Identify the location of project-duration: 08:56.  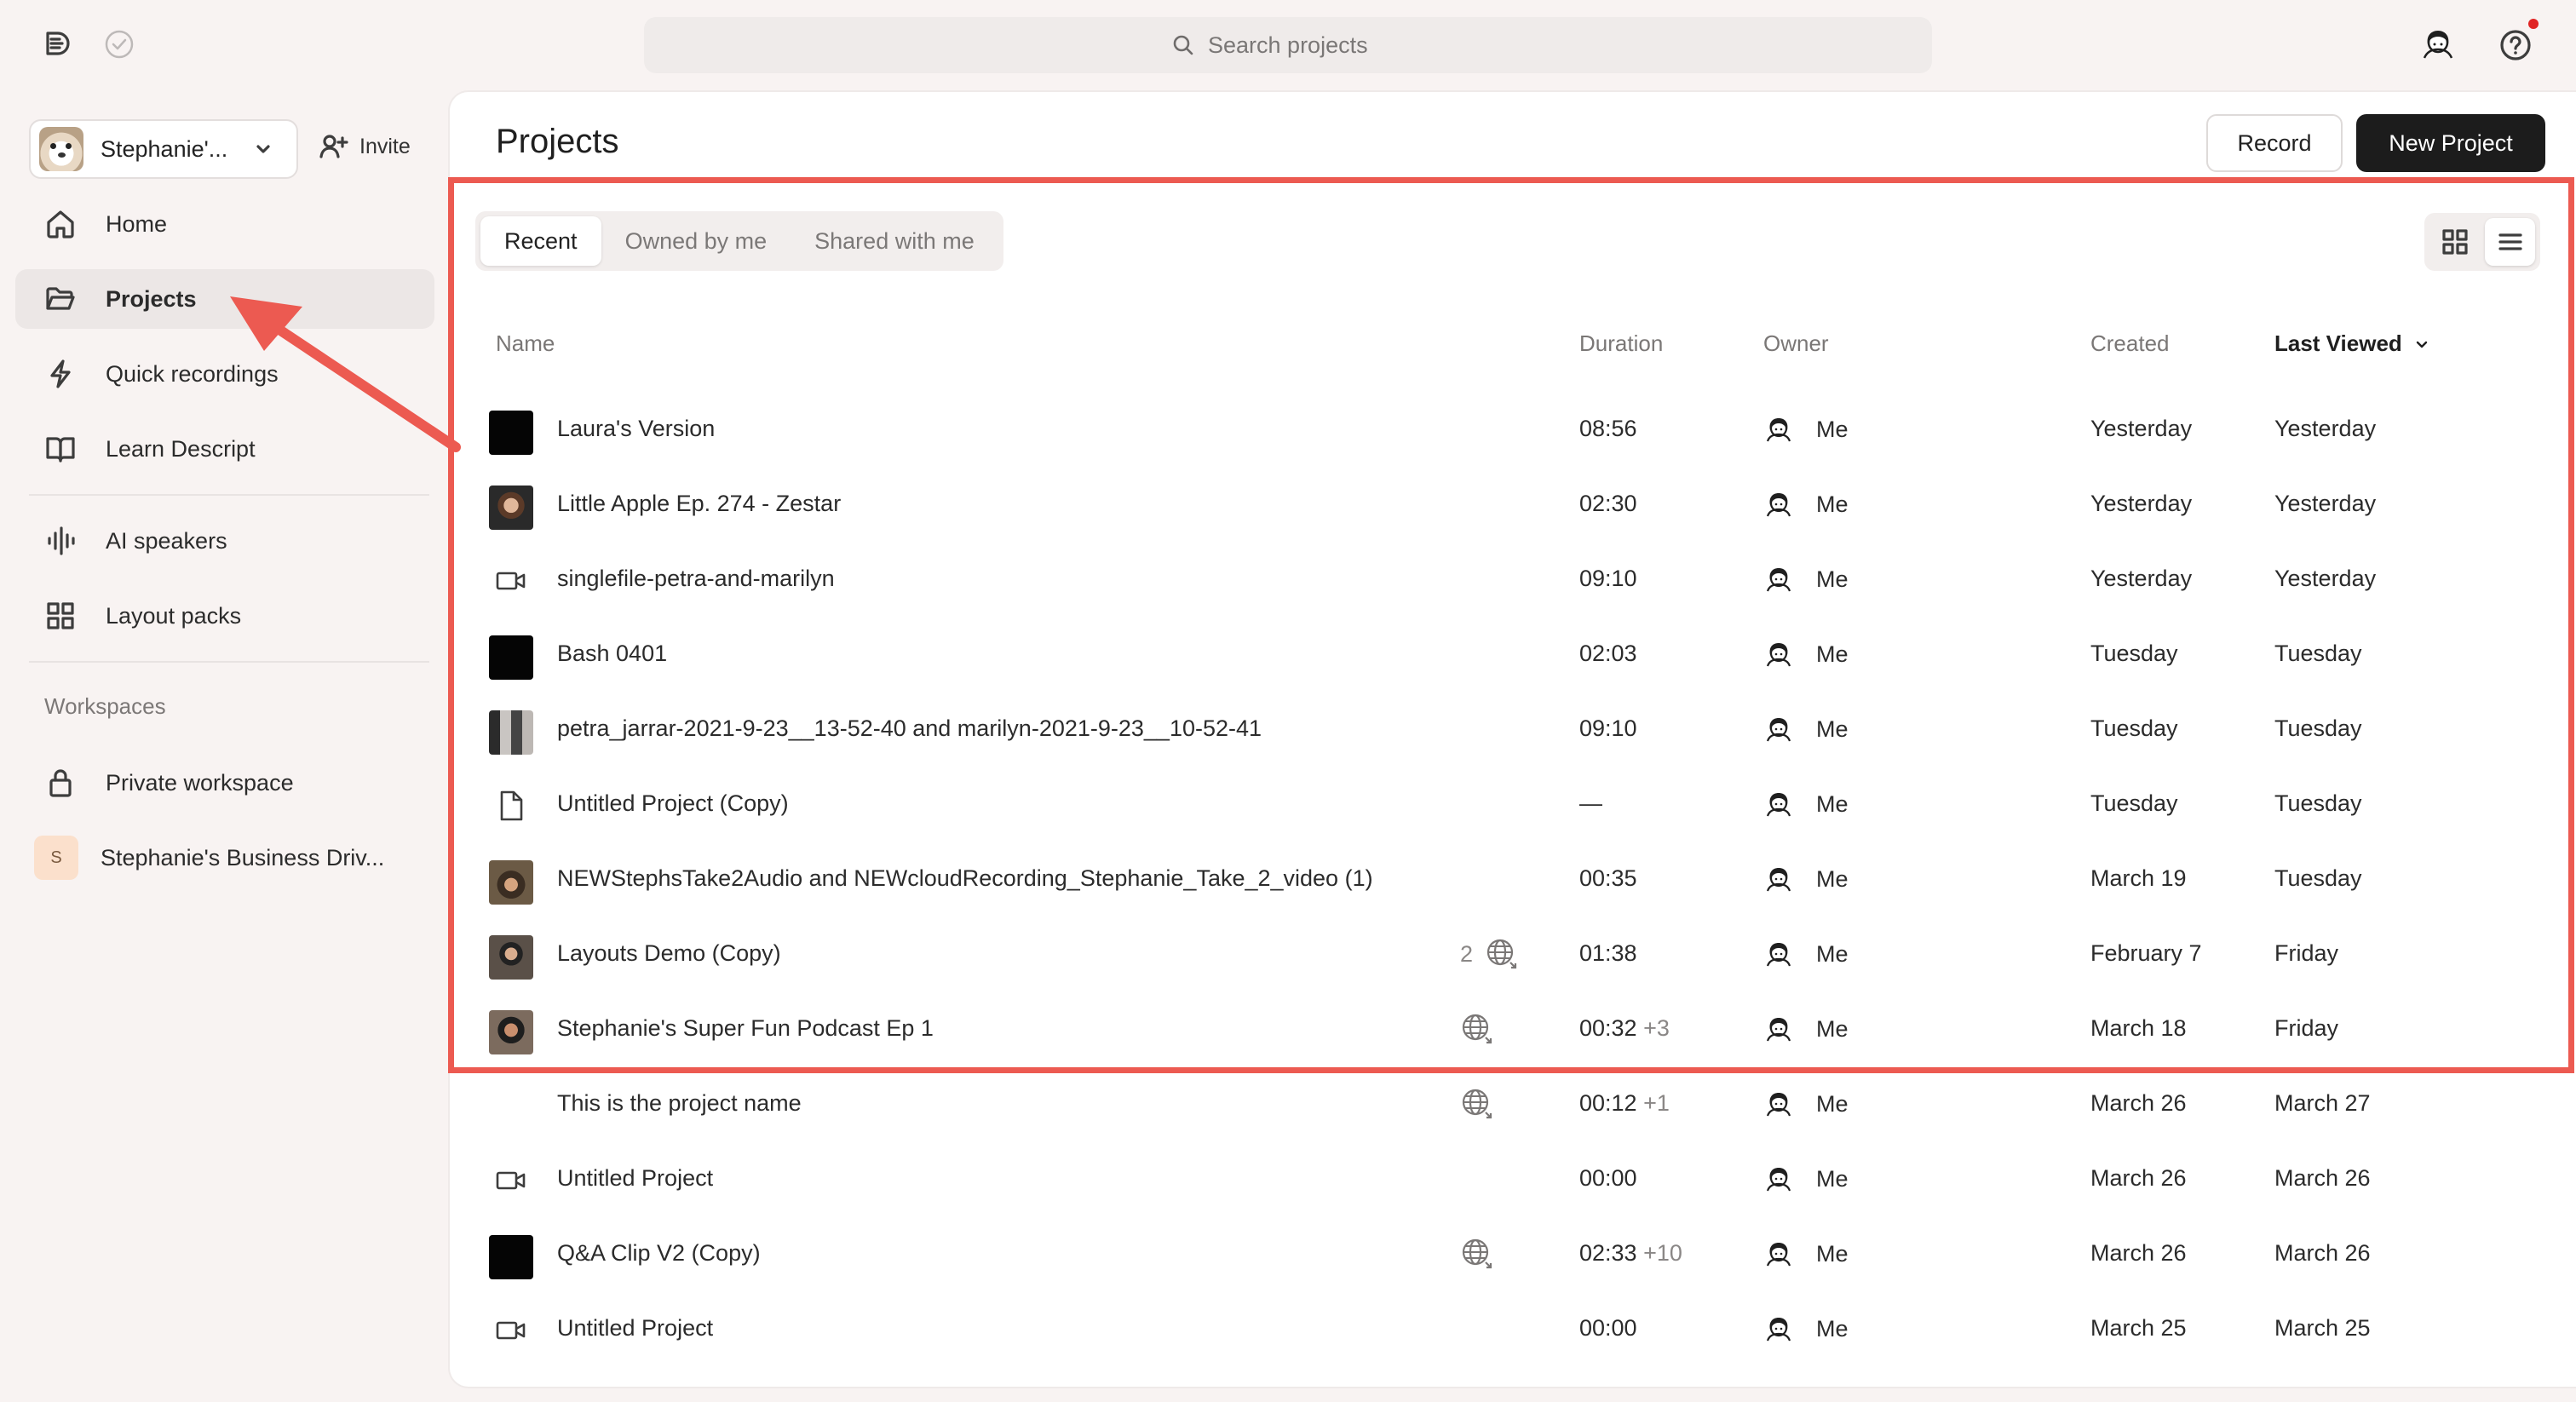
(1608, 429).